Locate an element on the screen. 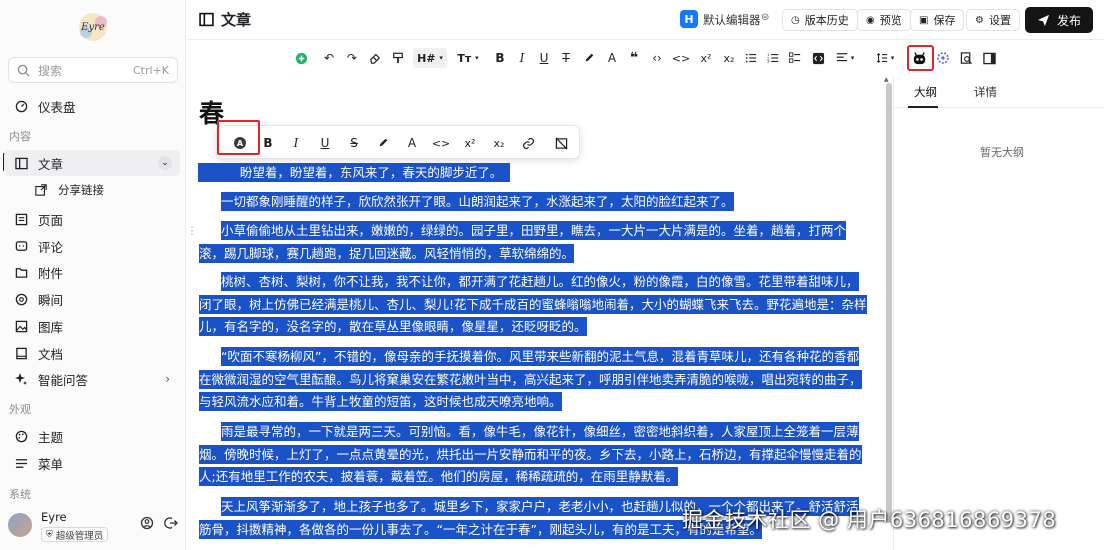 The height and width of the screenshot is (550, 1104). menu-icon is located at coordinates (21, 463).